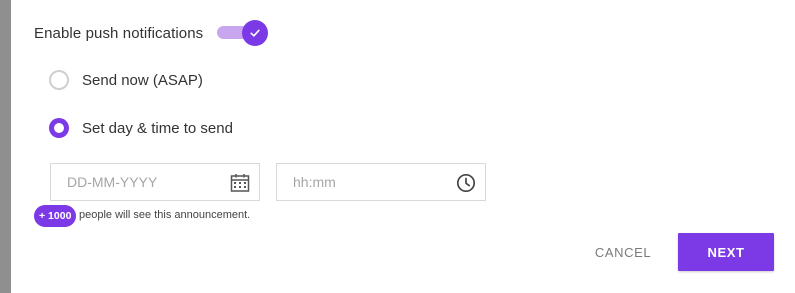 The width and height of the screenshot is (795, 293). I want to click on cancel-button: CANCEL, so click(623, 252).